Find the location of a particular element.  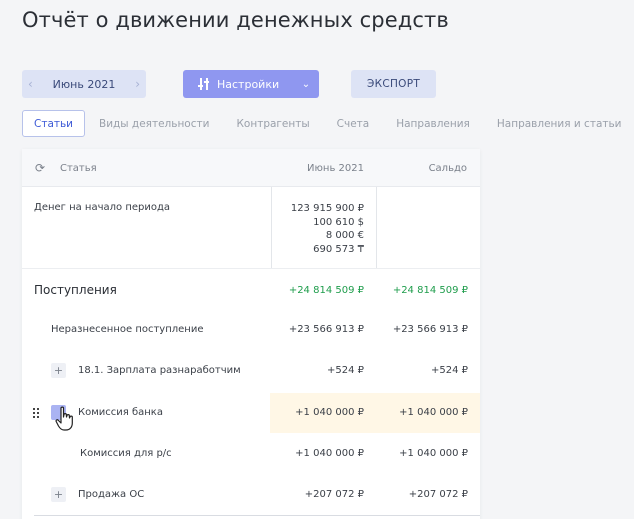

section-saldo-value: +24 814 509 ₽ is located at coordinates (430, 290).